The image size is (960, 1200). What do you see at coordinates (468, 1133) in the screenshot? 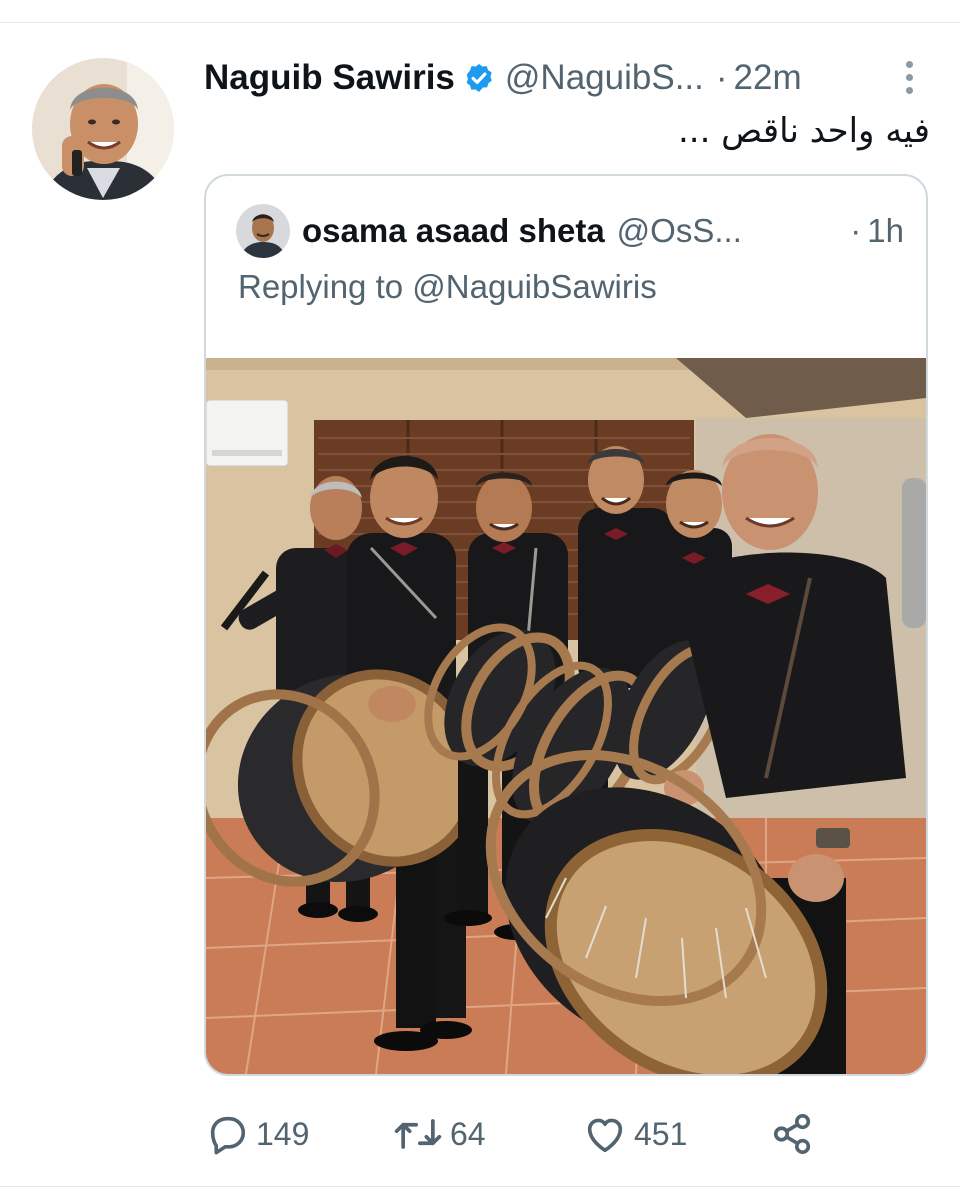
I see `retweet-count: 64` at bounding box center [468, 1133].